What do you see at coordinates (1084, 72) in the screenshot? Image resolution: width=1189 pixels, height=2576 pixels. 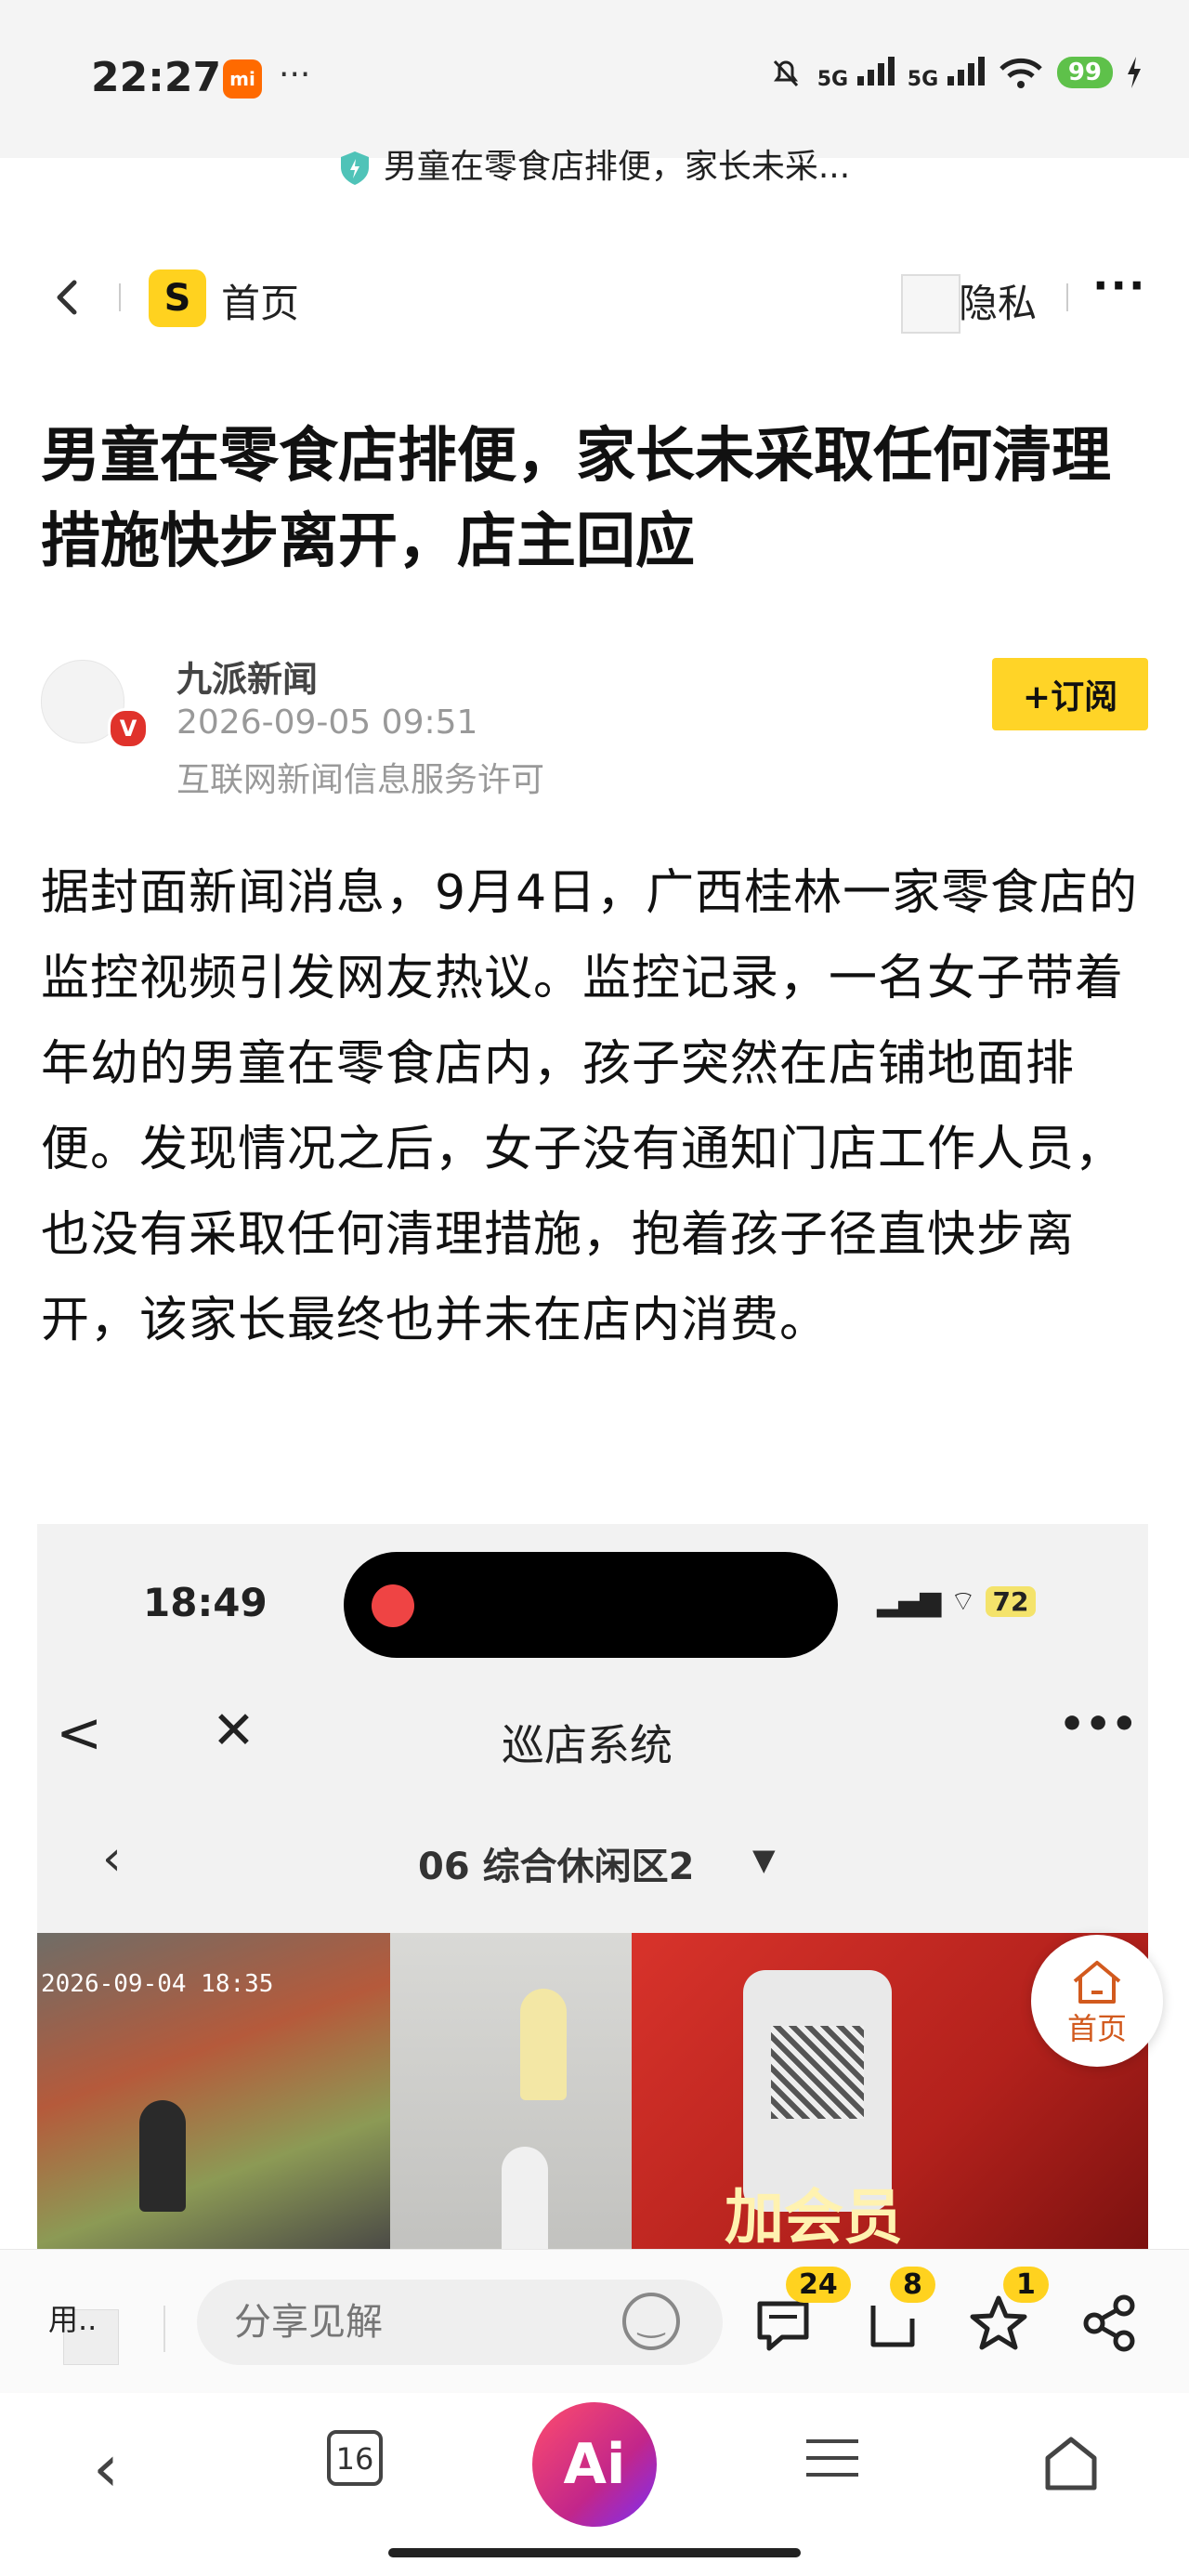 I see `battery-indicator: 99` at bounding box center [1084, 72].